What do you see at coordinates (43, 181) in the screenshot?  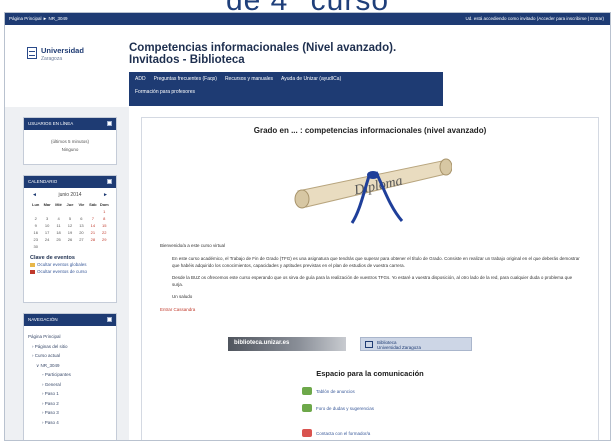 I see `block-title: CALENDARIO` at bounding box center [43, 181].